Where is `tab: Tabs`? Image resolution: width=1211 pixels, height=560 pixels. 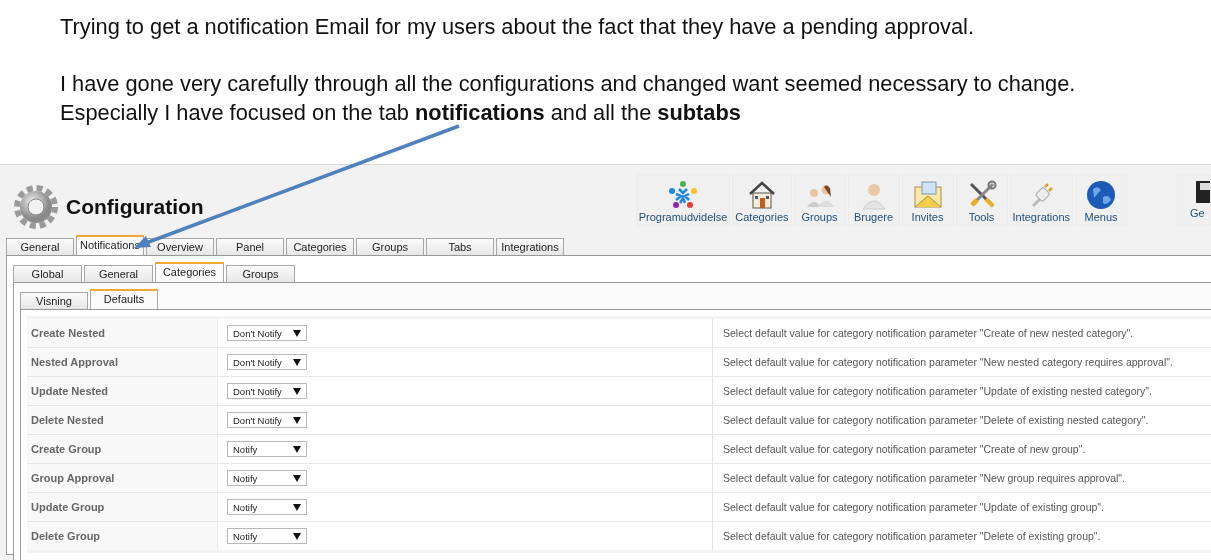 tab: Tabs is located at coordinates (460, 246).